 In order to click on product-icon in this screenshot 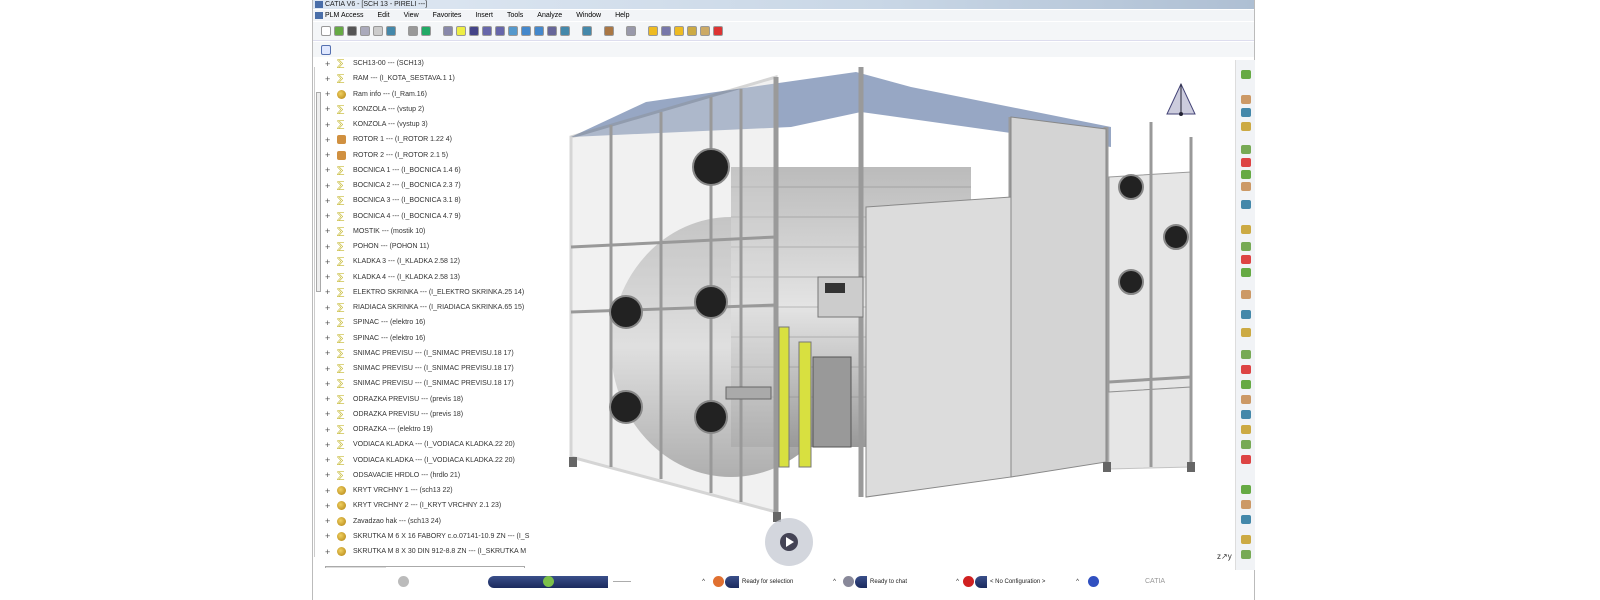, I will do `click(326, 49)`.